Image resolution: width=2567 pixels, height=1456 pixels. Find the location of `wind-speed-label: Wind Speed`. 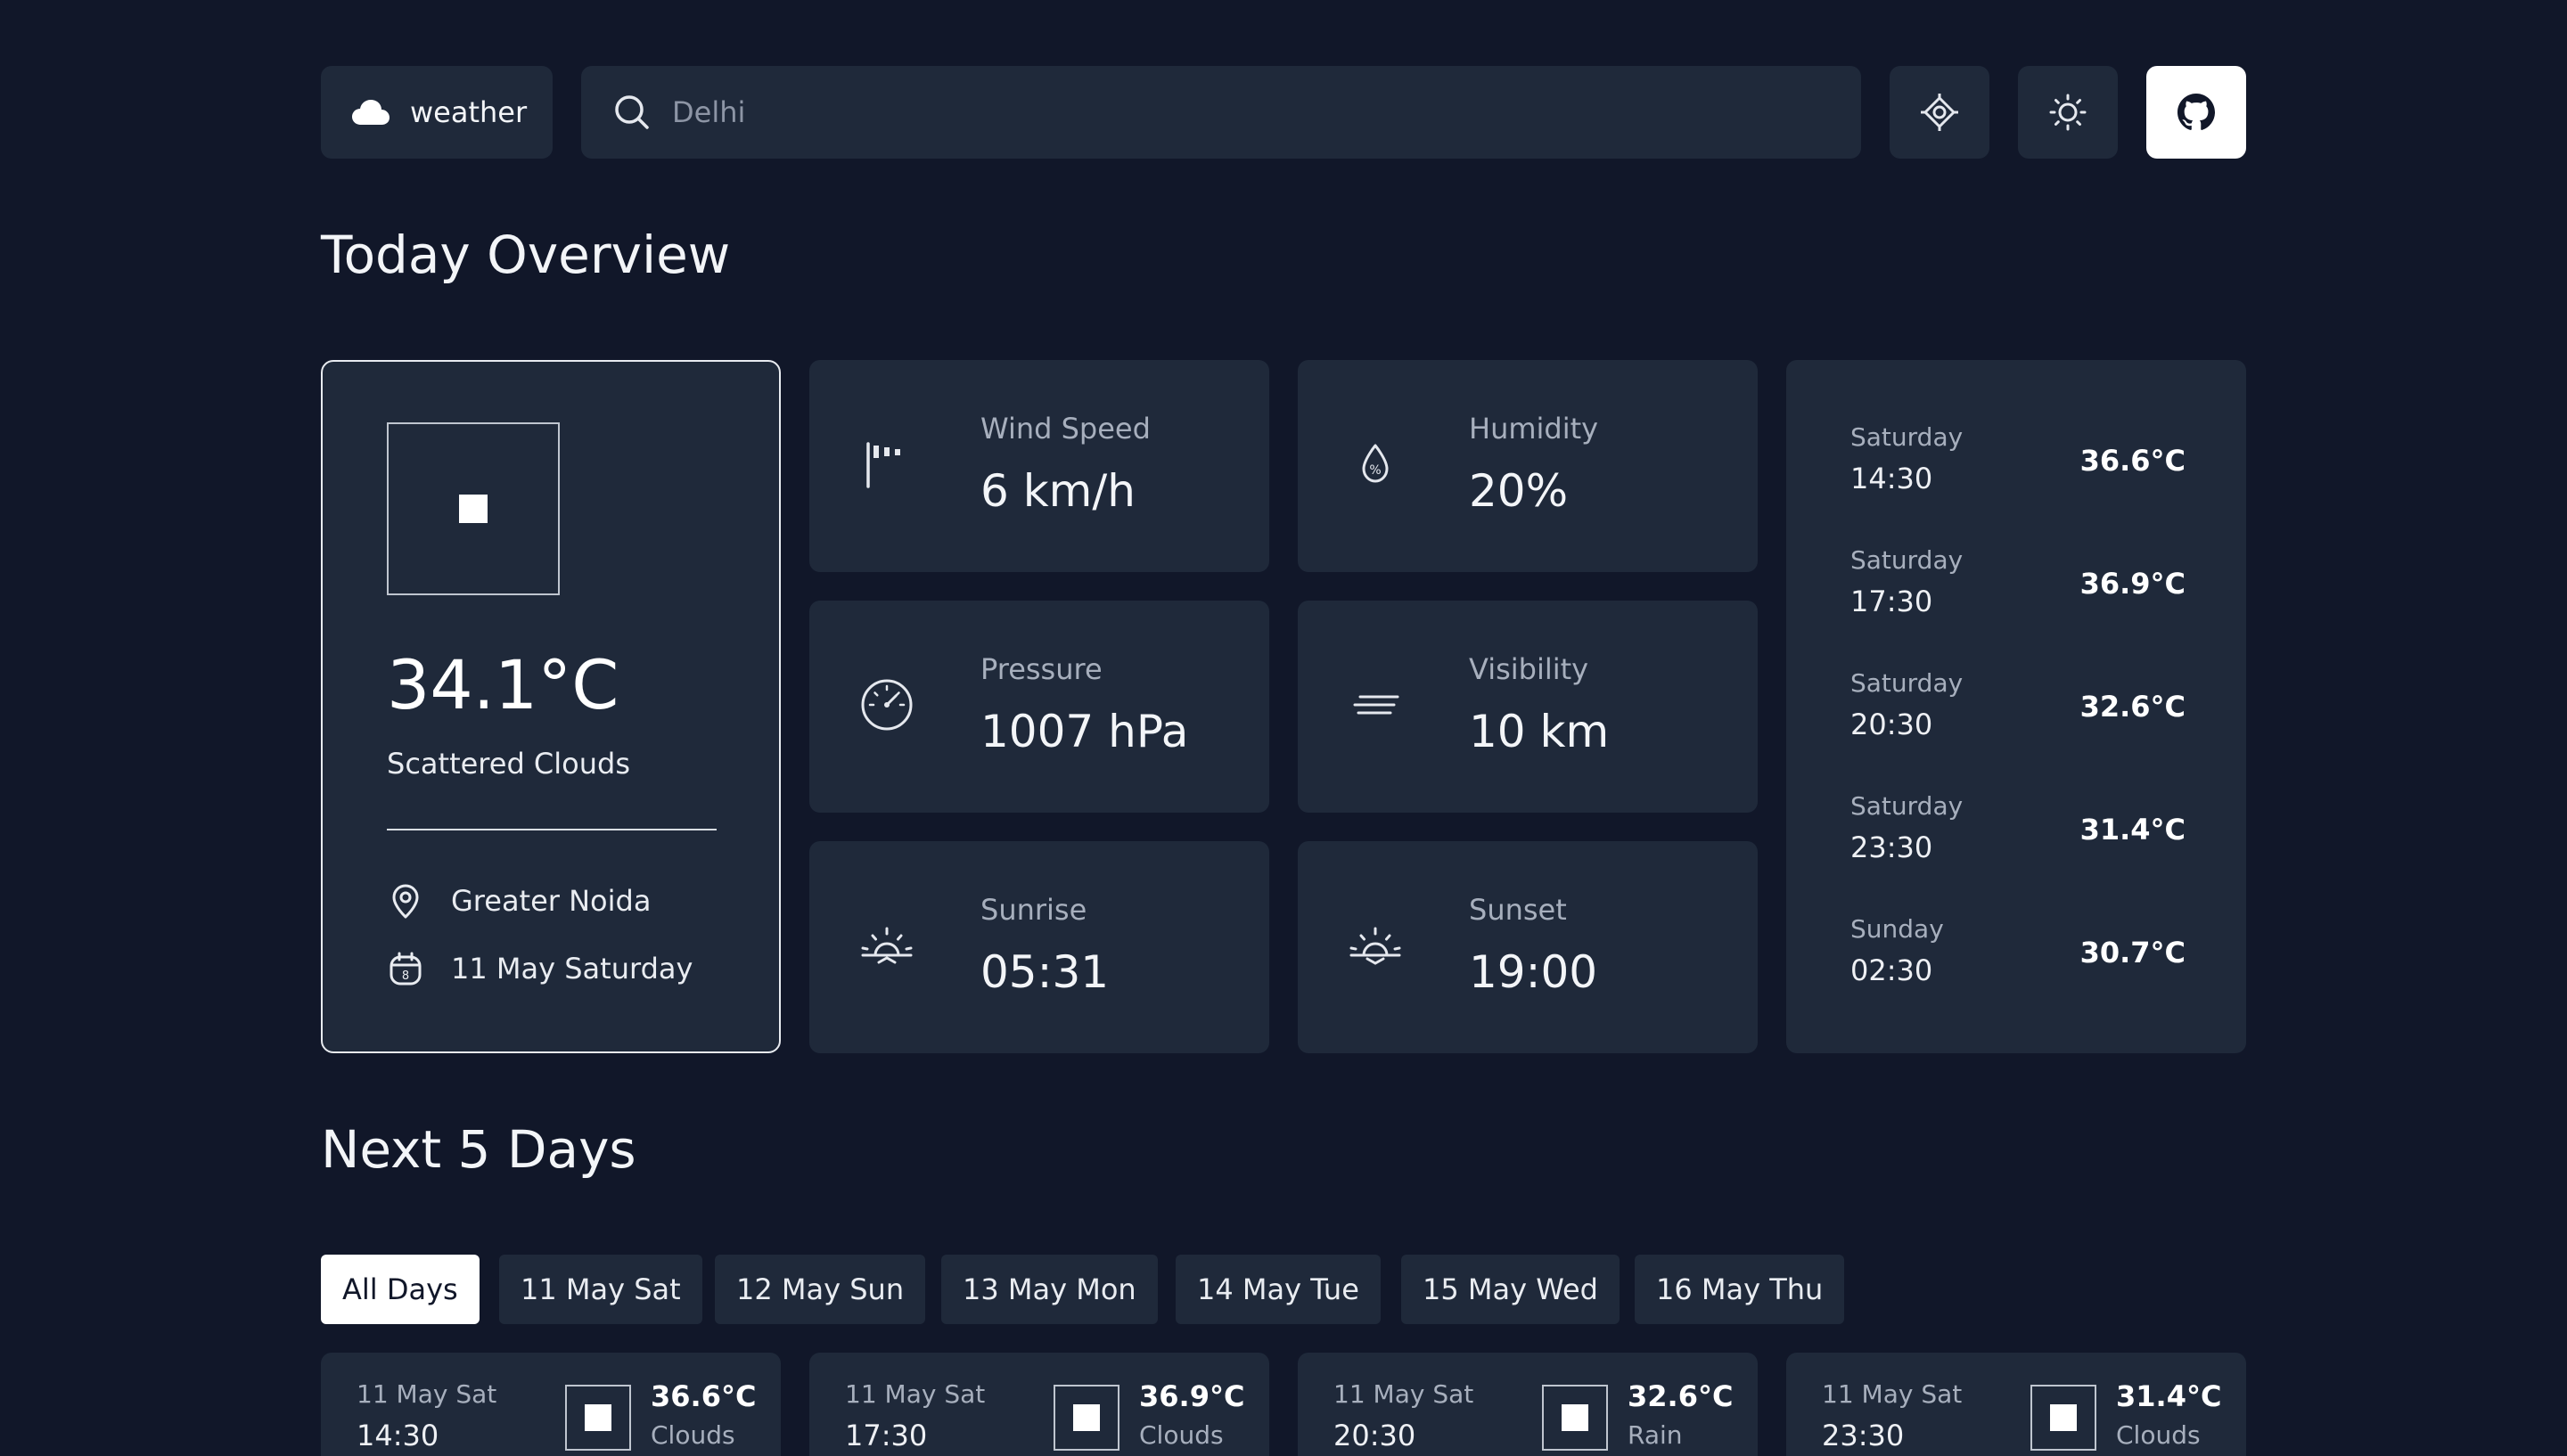

wind-speed-label: Wind Speed is located at coordinates (1065, 429).